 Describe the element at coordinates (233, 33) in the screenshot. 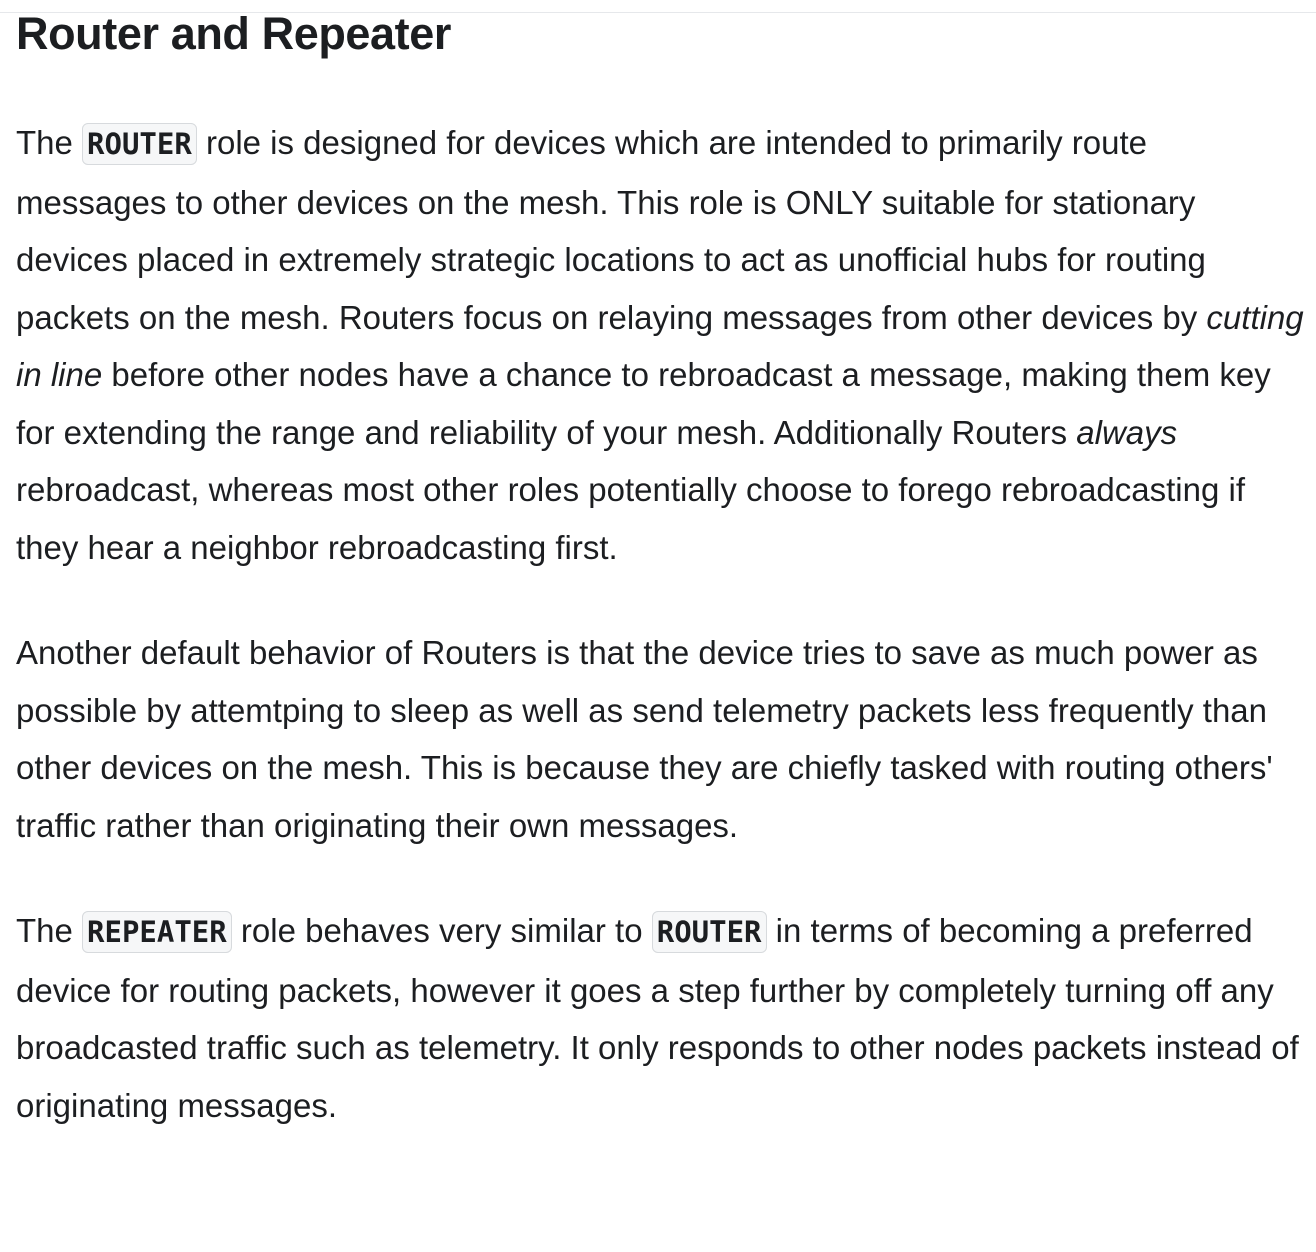

I see `section-heading: Router and Repeater` at that location.